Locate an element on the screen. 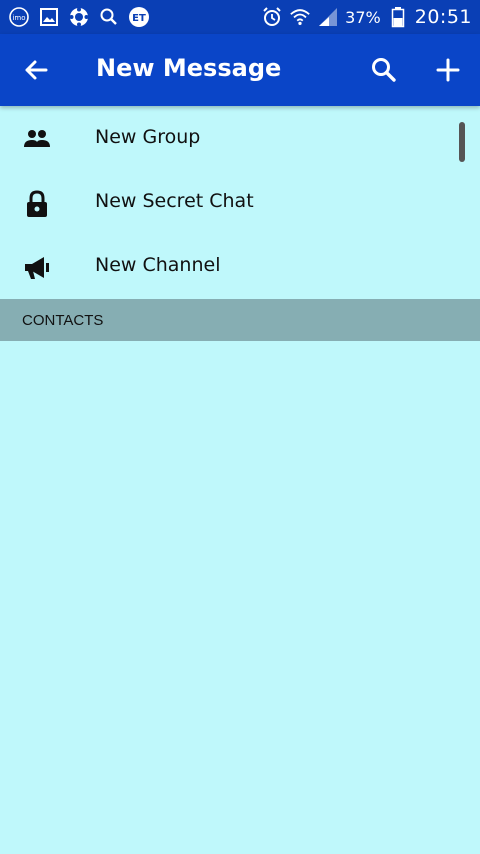  app-bar: New Message is located at coordinates (240, 70).